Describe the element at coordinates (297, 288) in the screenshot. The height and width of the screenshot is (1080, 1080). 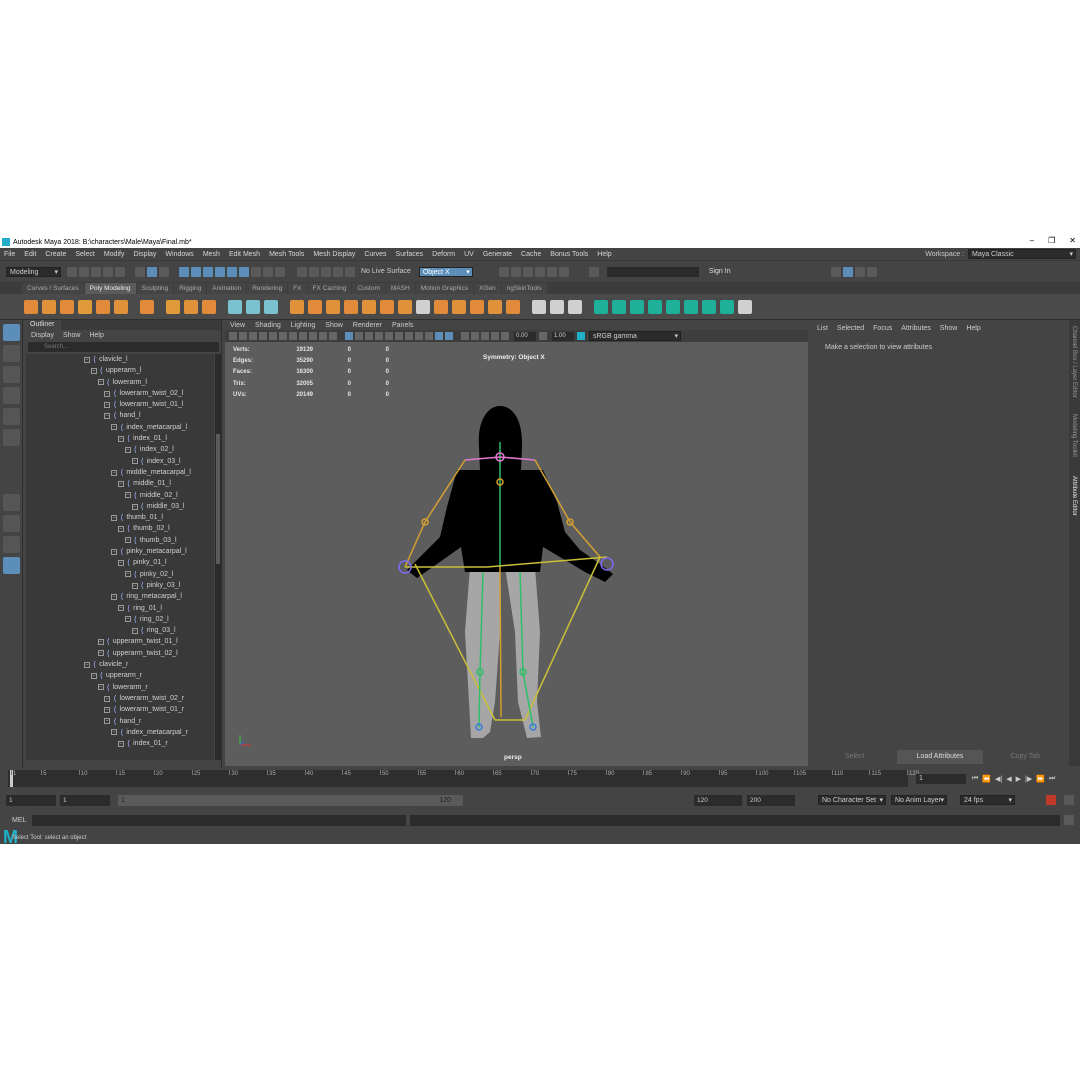
I see `shelf-tab-fx: FX` at that location.